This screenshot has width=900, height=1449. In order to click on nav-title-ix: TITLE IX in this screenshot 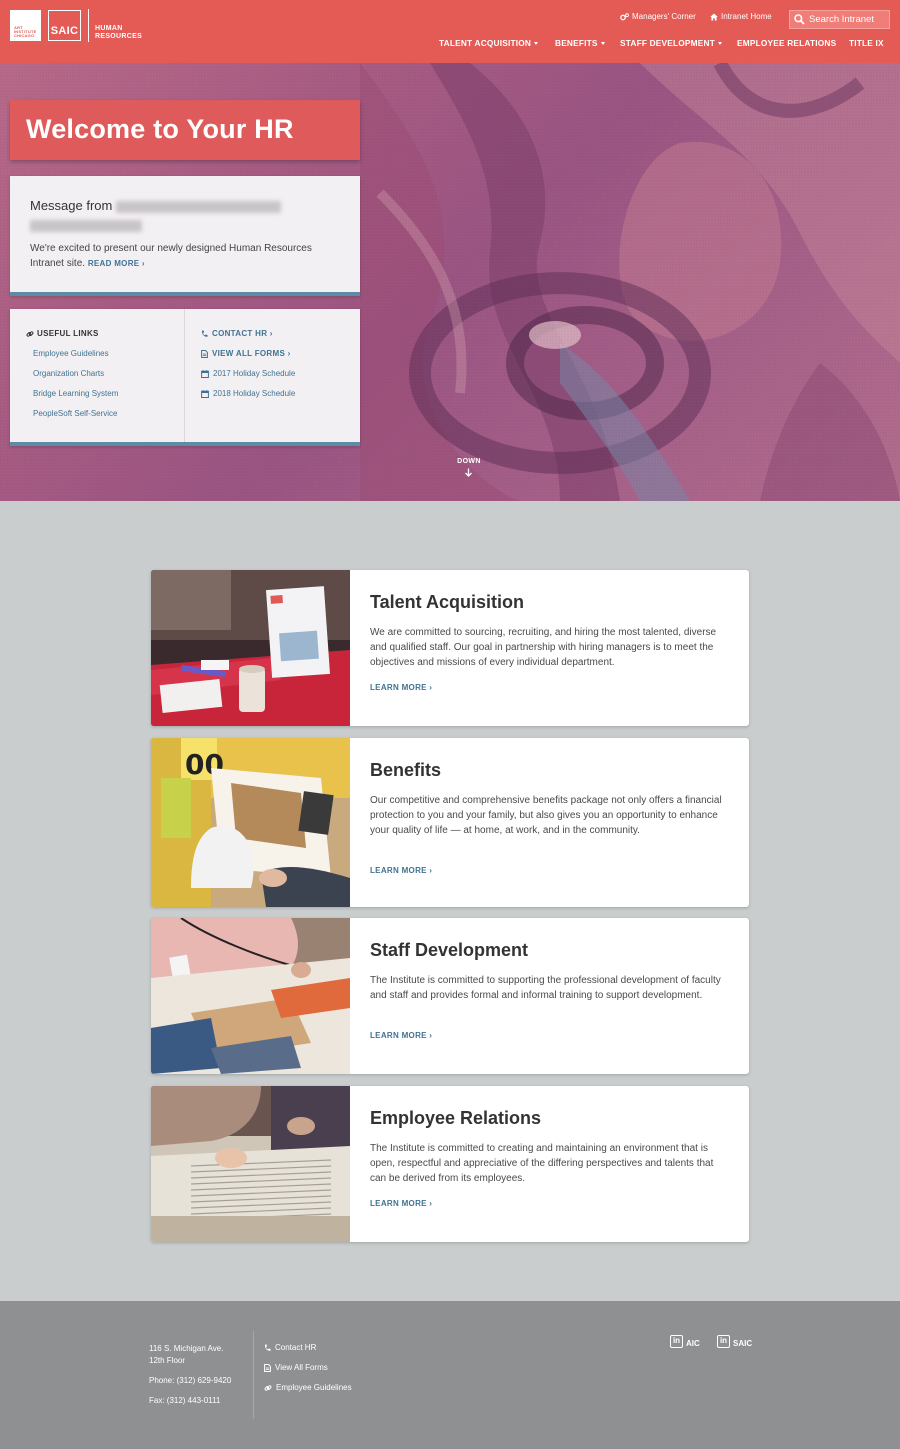, I will do `click(866, 43)`.